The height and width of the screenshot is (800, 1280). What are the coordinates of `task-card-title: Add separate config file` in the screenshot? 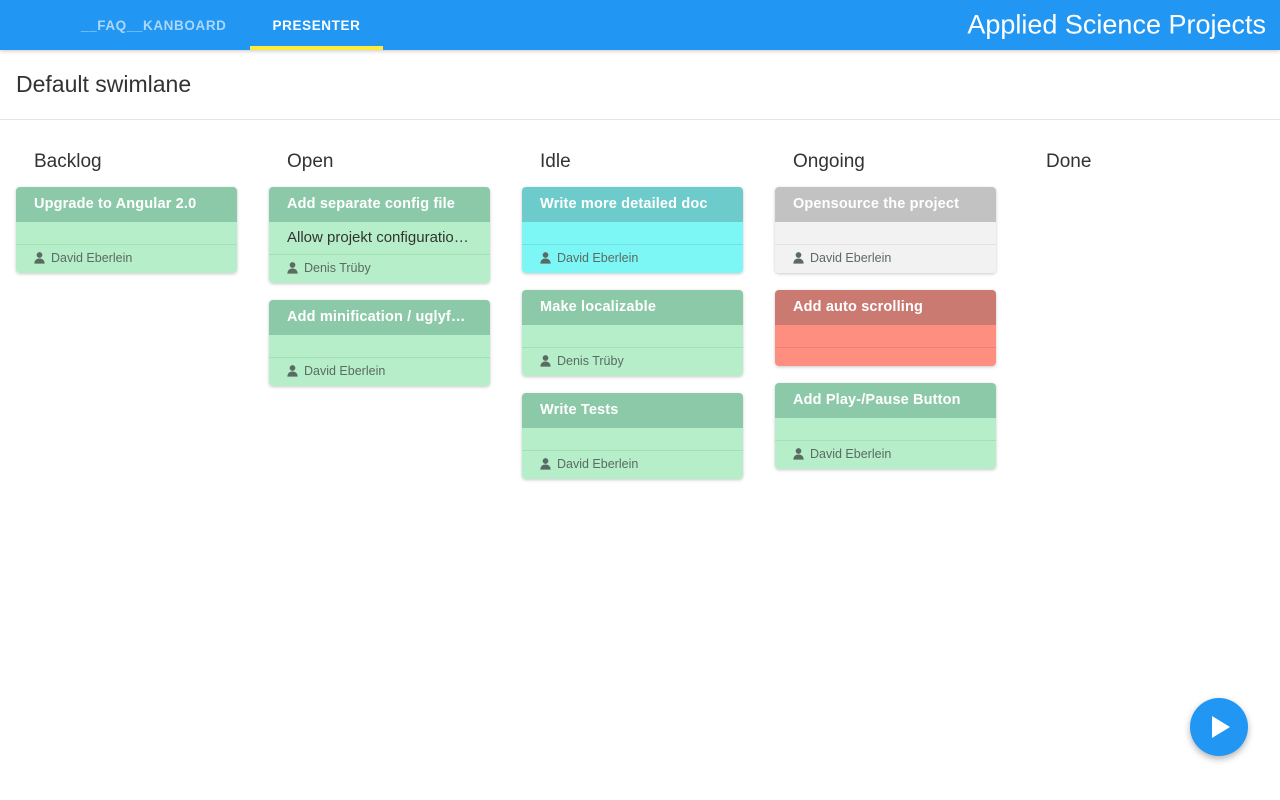 It's located at (379, 204).